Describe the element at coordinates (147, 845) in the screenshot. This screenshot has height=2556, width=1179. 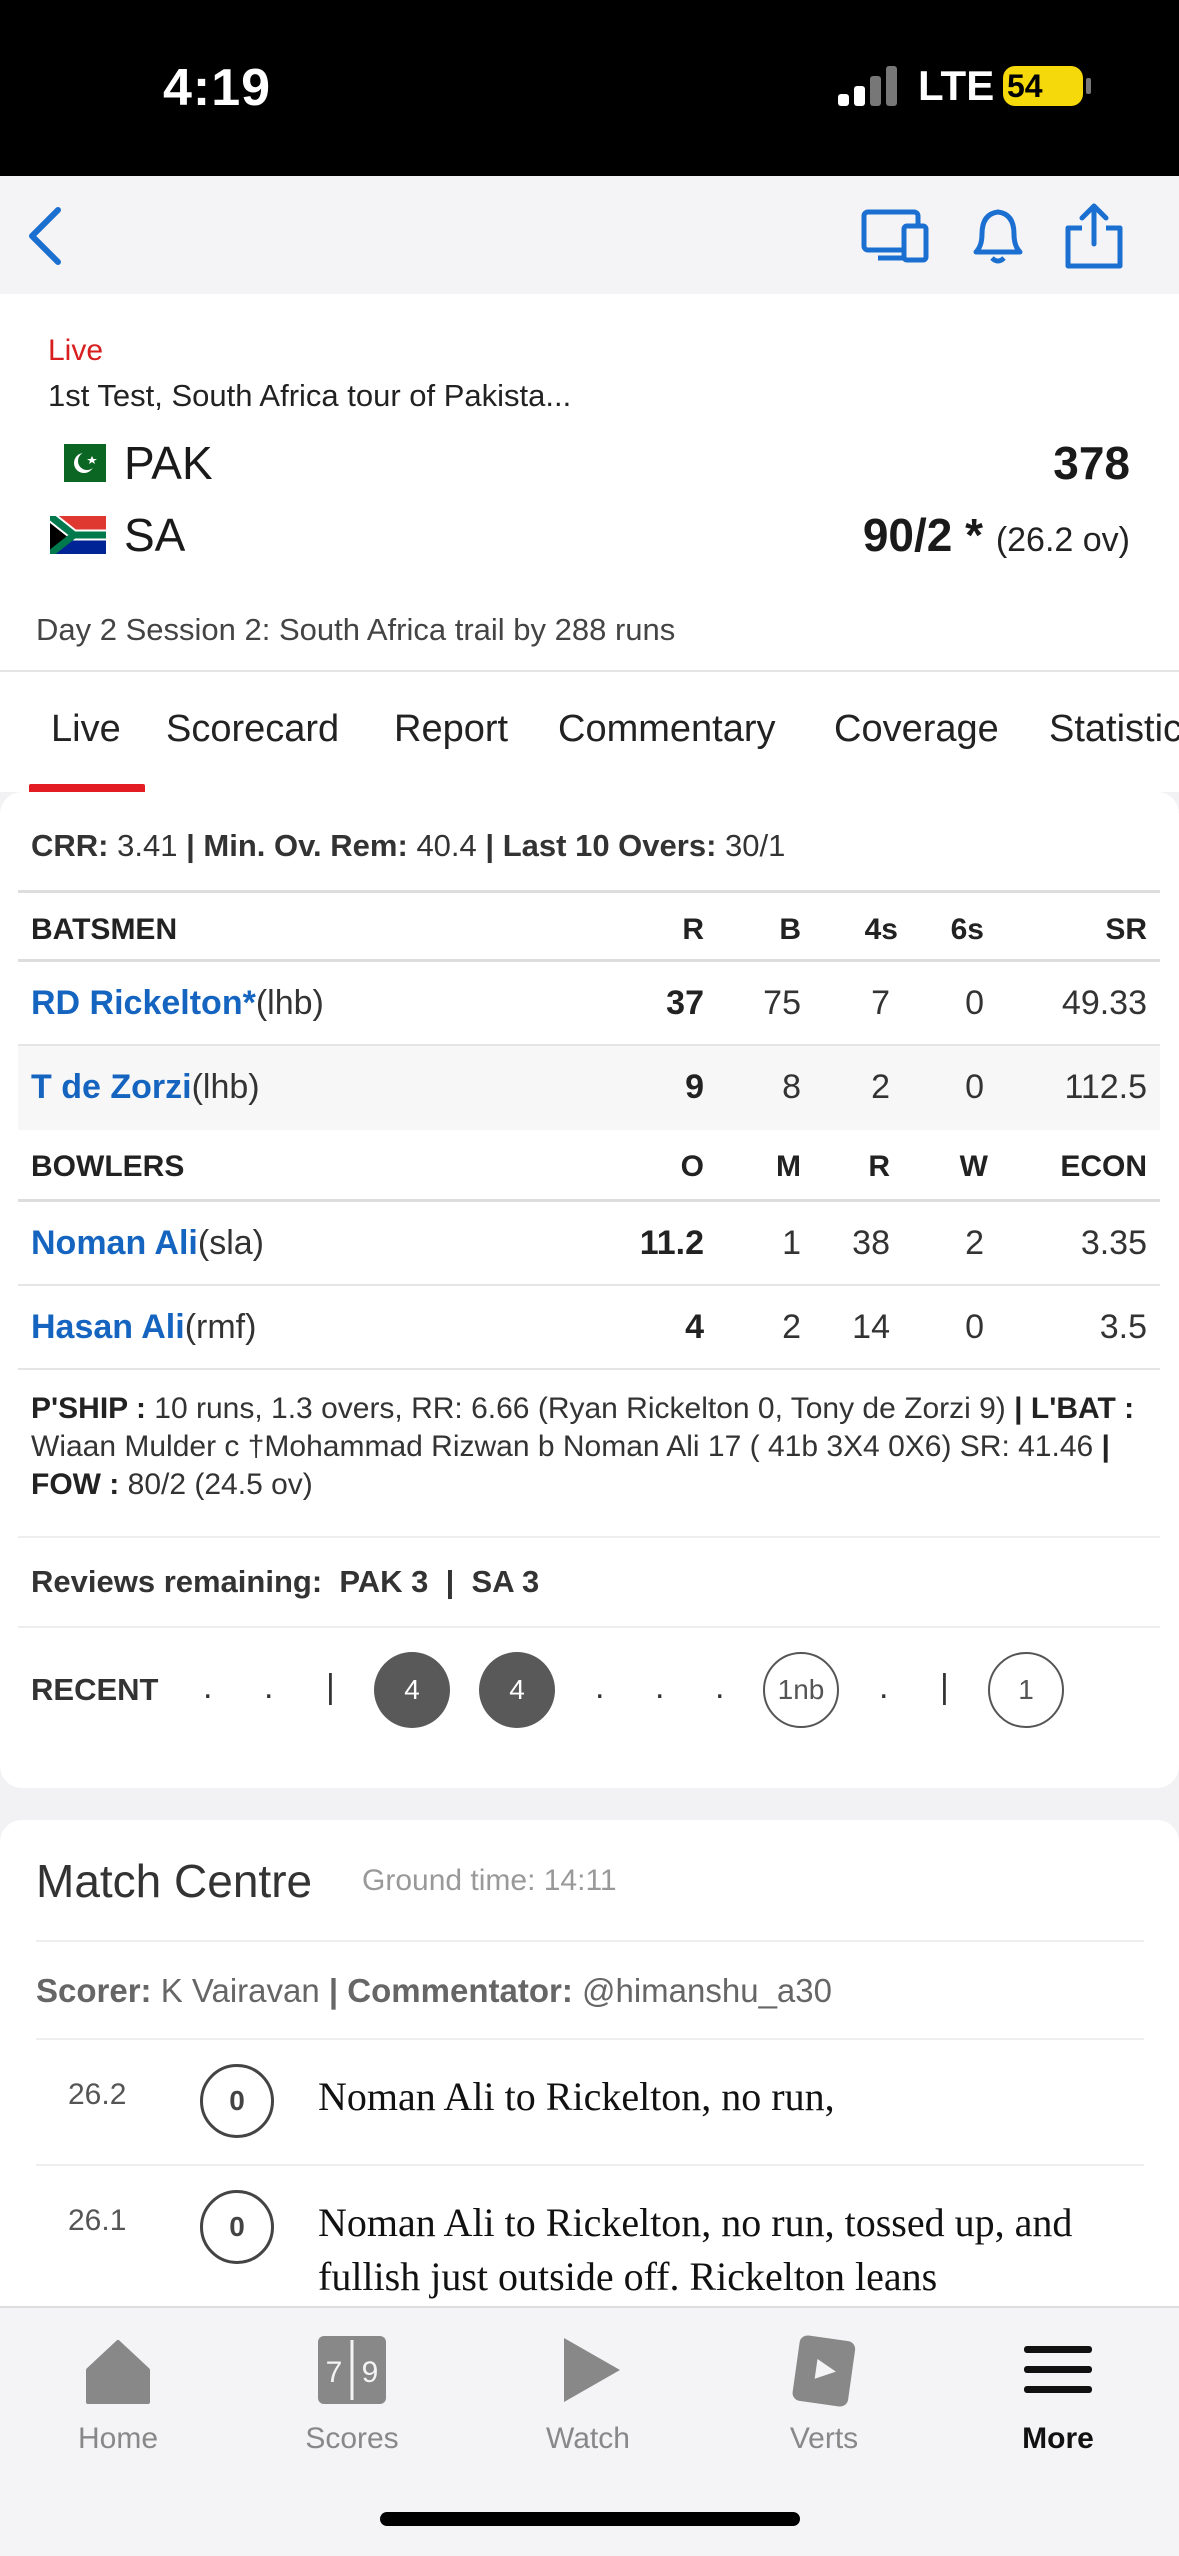
I see `crr-value: 3.41` at that location.